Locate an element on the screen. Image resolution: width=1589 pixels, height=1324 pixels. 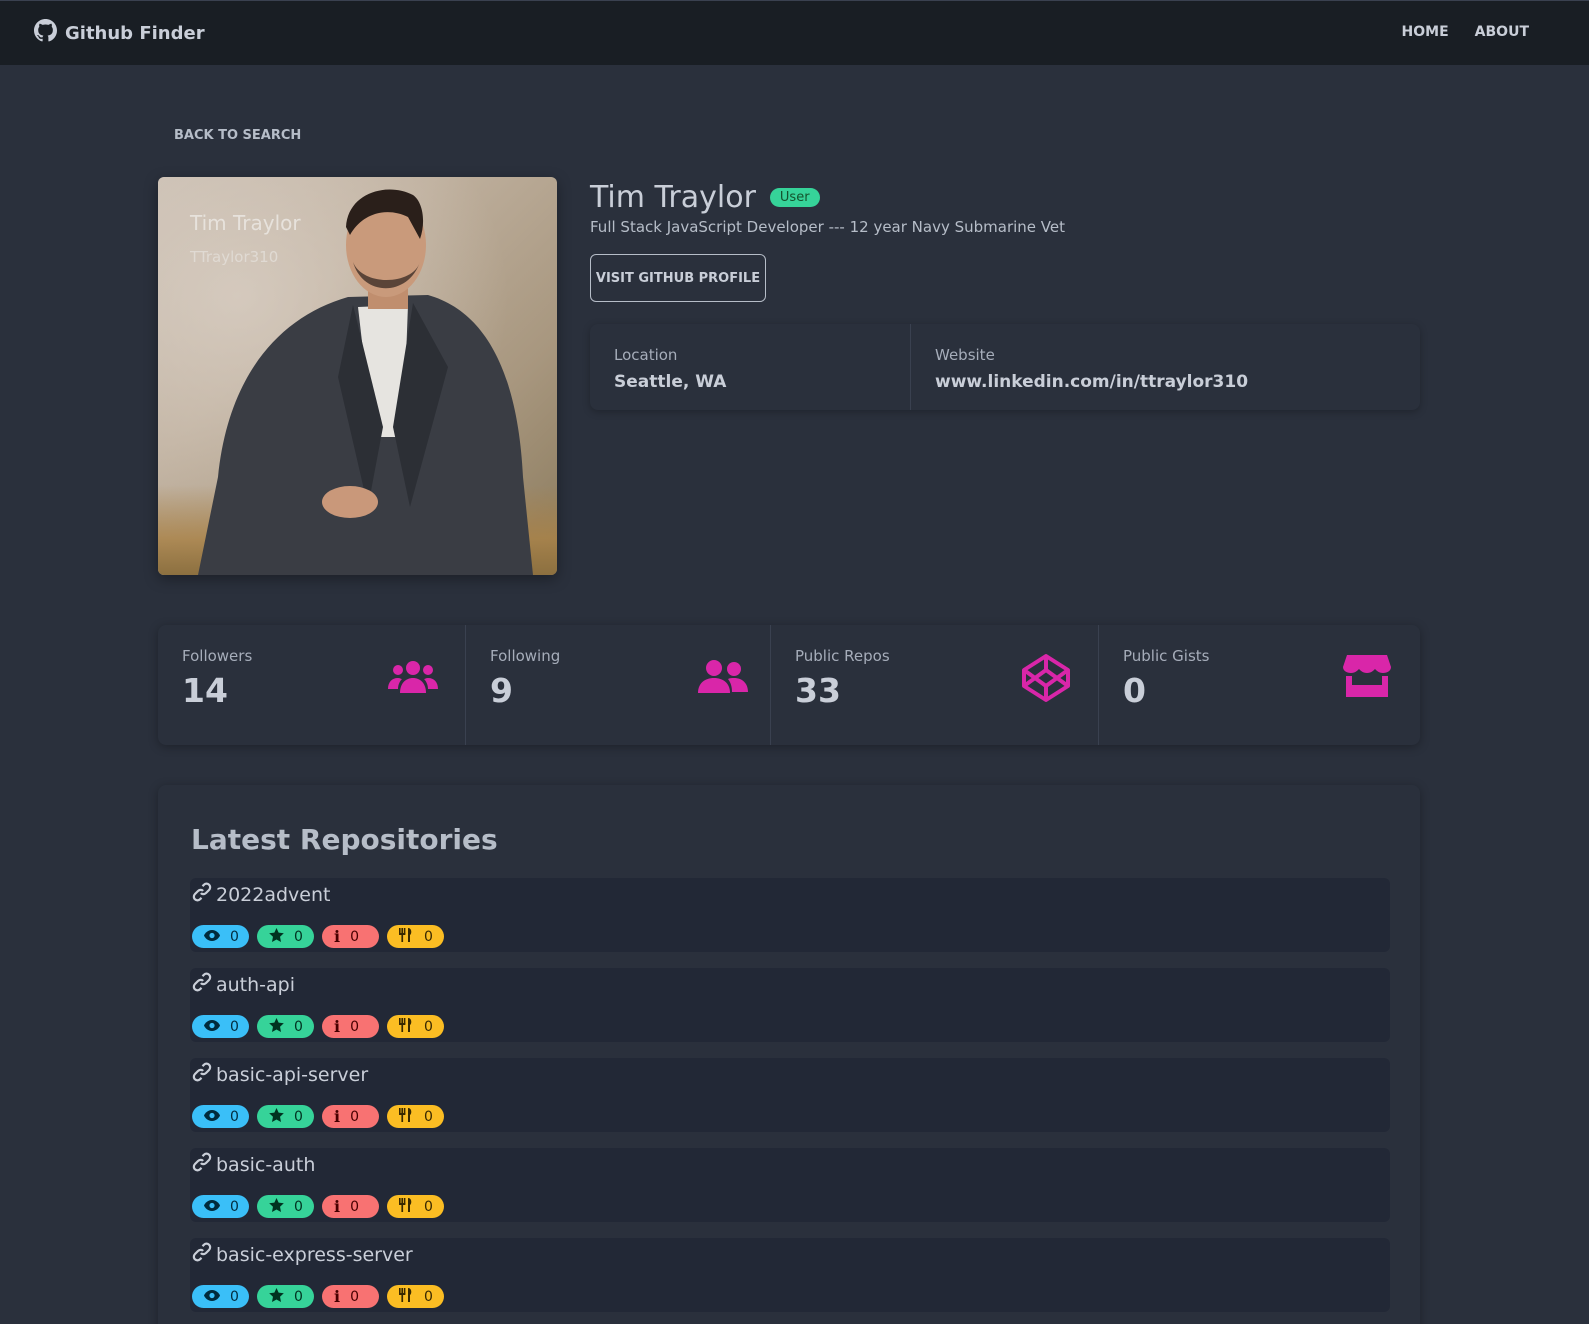
profile-header: Tim Traylor User is located at coordinates (705, 197).